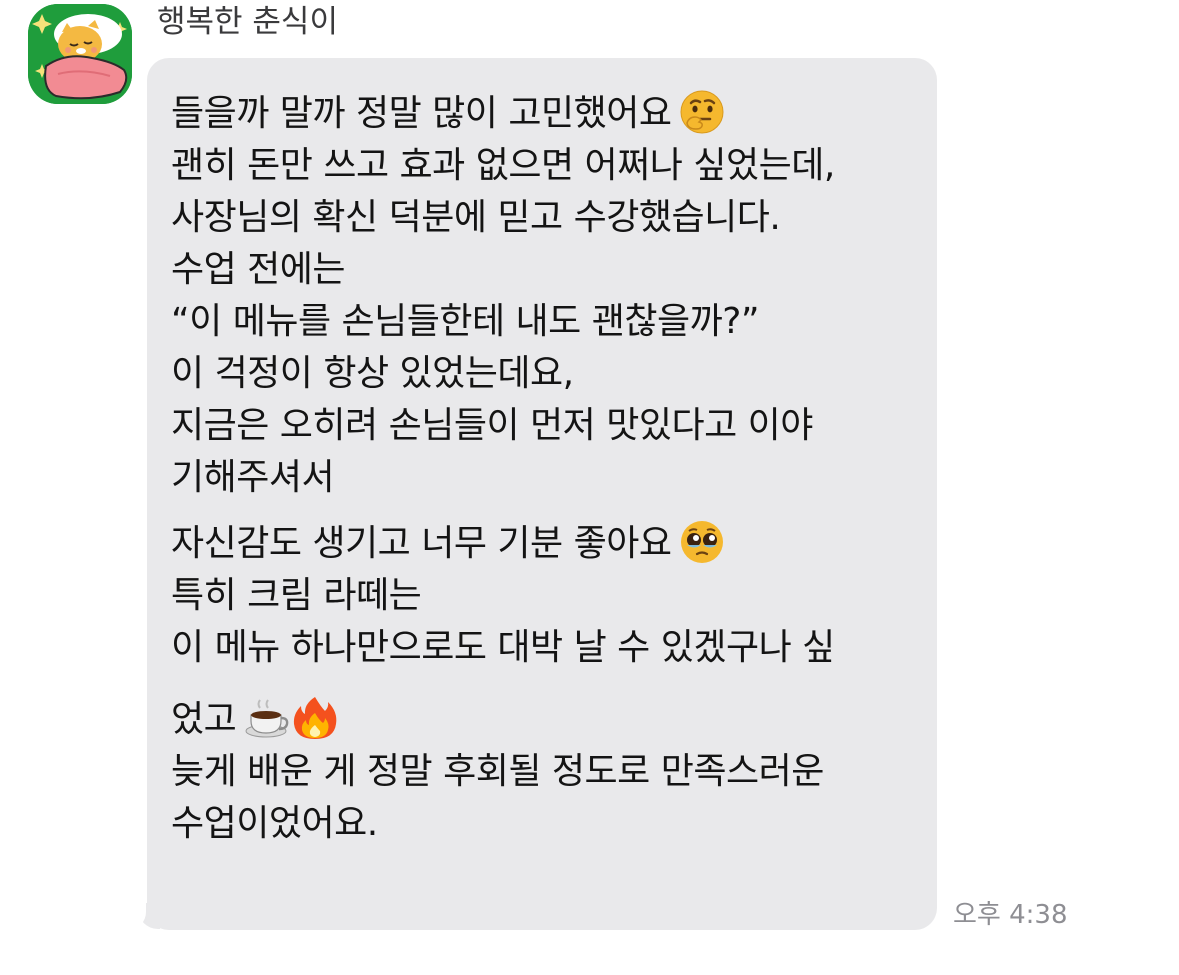 This screenshot has height=975, width=1179. Describe the element at coordinates (274, 823) in the screenshot. I see `message-line: 수업이었어요.` at that location.